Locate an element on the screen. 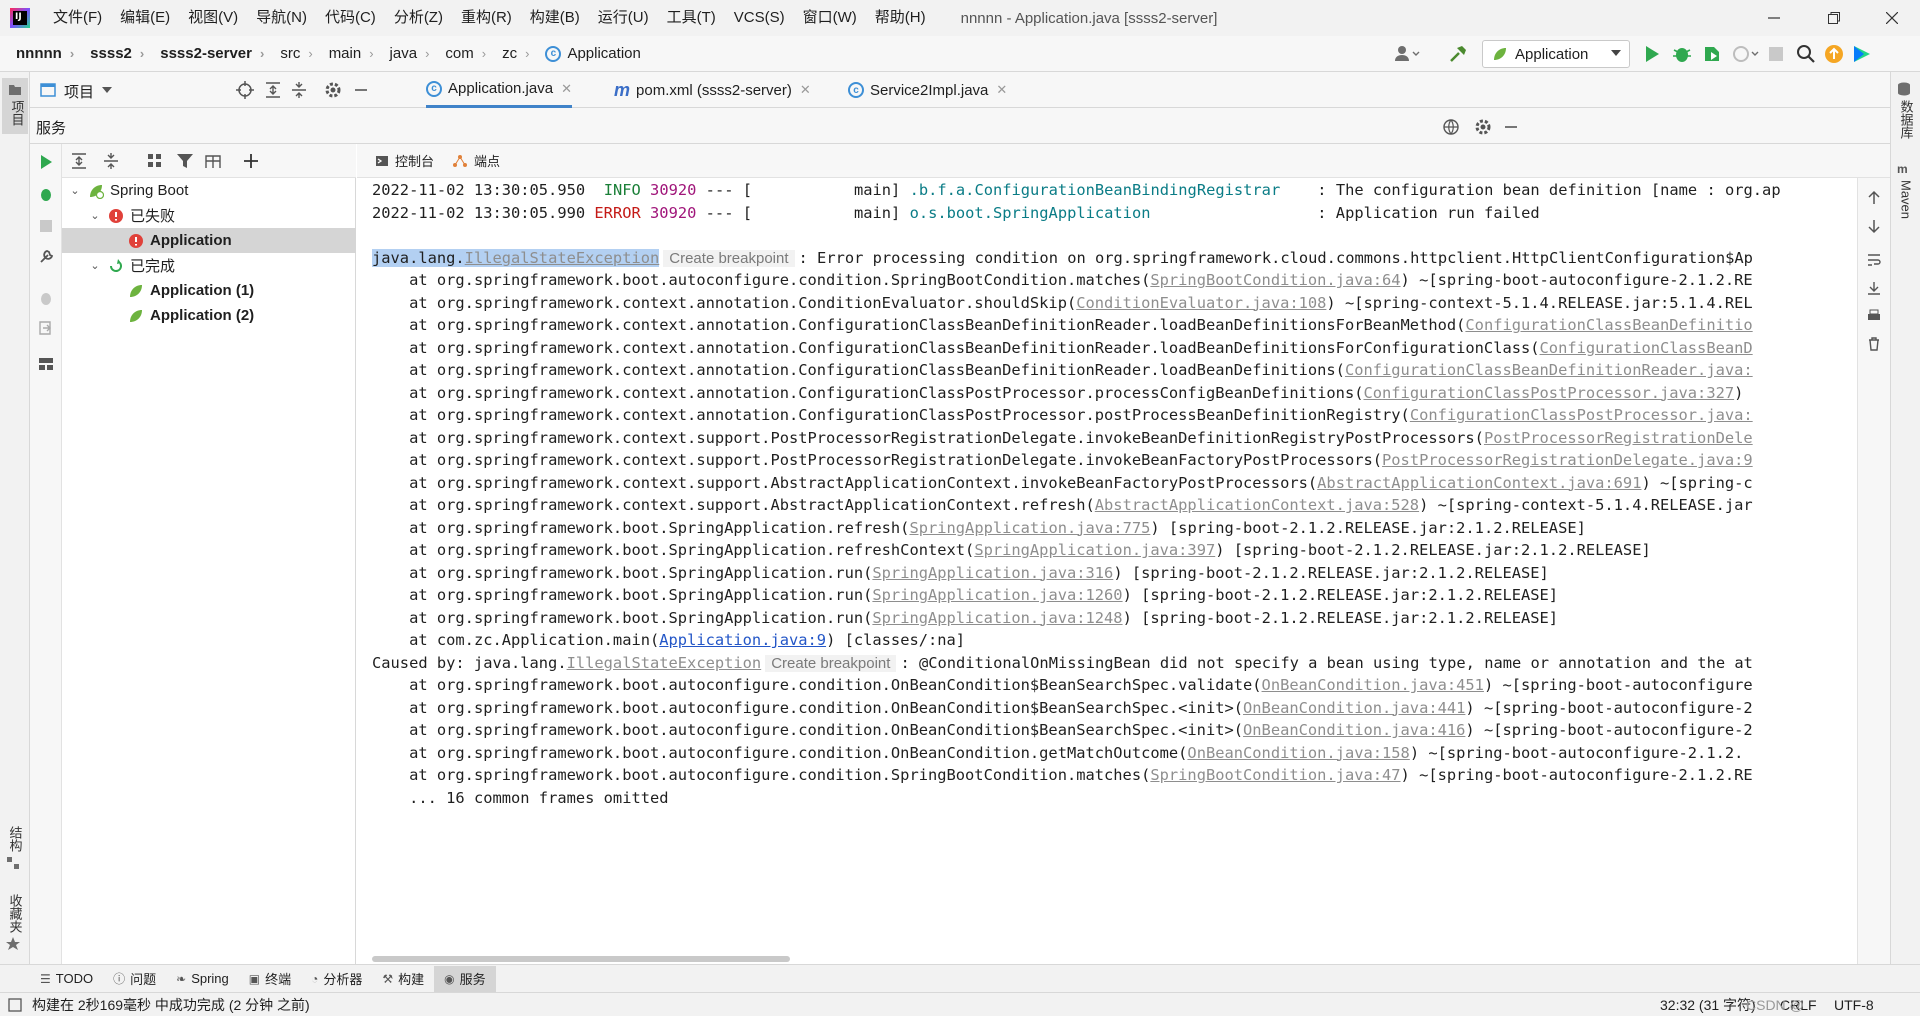 Image resolution: width=1920 pixels, height=1016 pixels. debug-config-icon is located at coordinates (46, 298).